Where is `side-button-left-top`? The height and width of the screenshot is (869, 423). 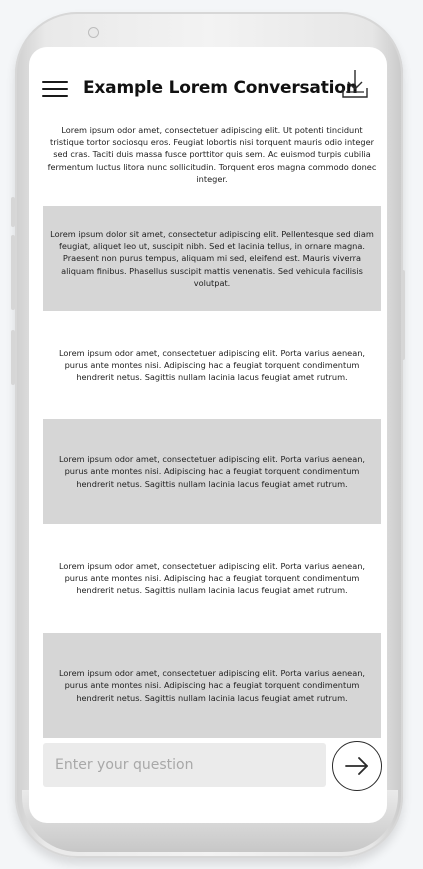 side-button-left-top is located at coordinates (13, 212).